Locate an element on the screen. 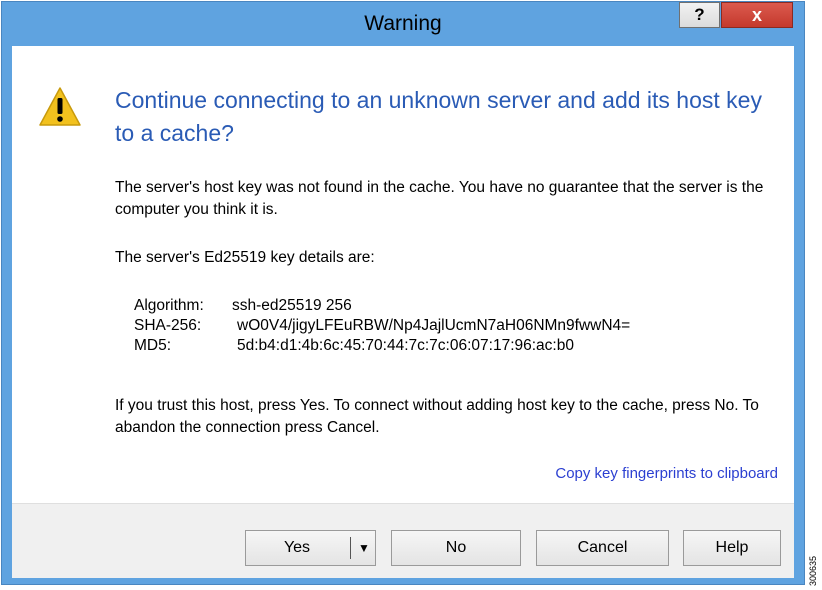  yes-button-label: Yes is located at coordinates (297, 547).